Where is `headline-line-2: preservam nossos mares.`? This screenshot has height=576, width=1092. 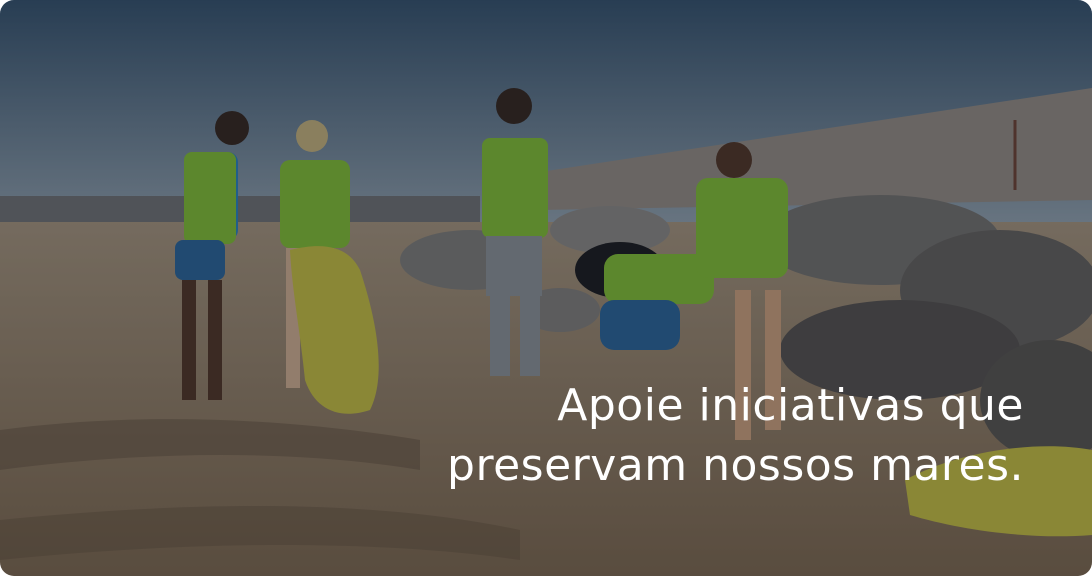
headline-line-2: preservam nossos mares. is located at coordinates (735, 465).